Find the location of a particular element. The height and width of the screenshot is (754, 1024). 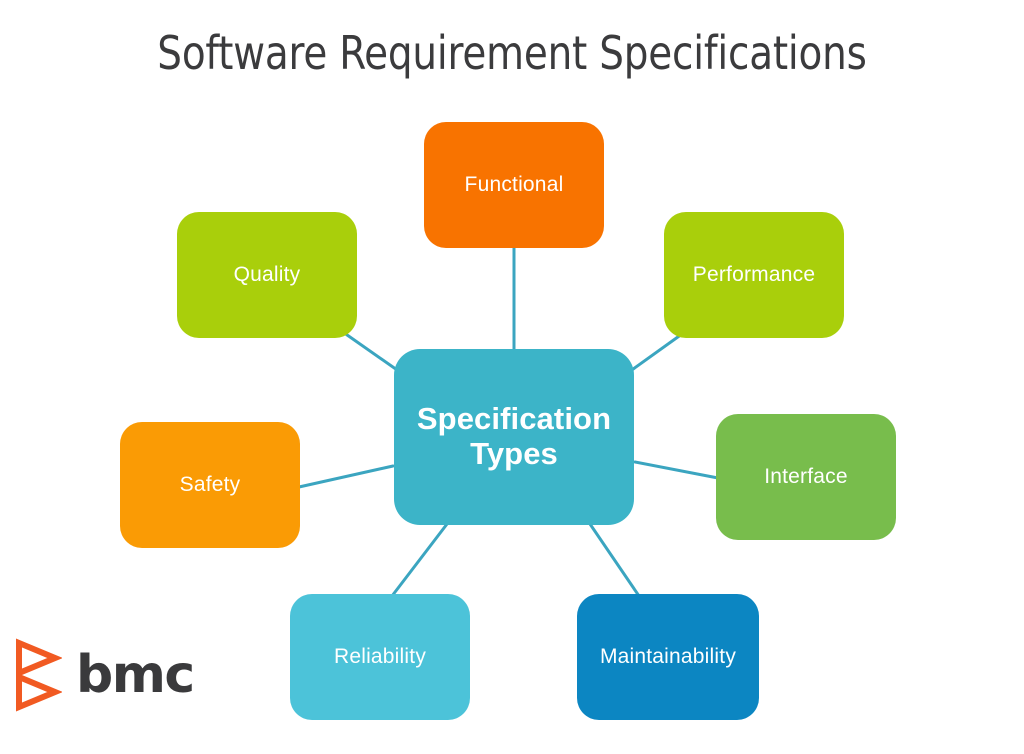

node-maintainability-label: Maintainability is located at coordinates (668, 657).